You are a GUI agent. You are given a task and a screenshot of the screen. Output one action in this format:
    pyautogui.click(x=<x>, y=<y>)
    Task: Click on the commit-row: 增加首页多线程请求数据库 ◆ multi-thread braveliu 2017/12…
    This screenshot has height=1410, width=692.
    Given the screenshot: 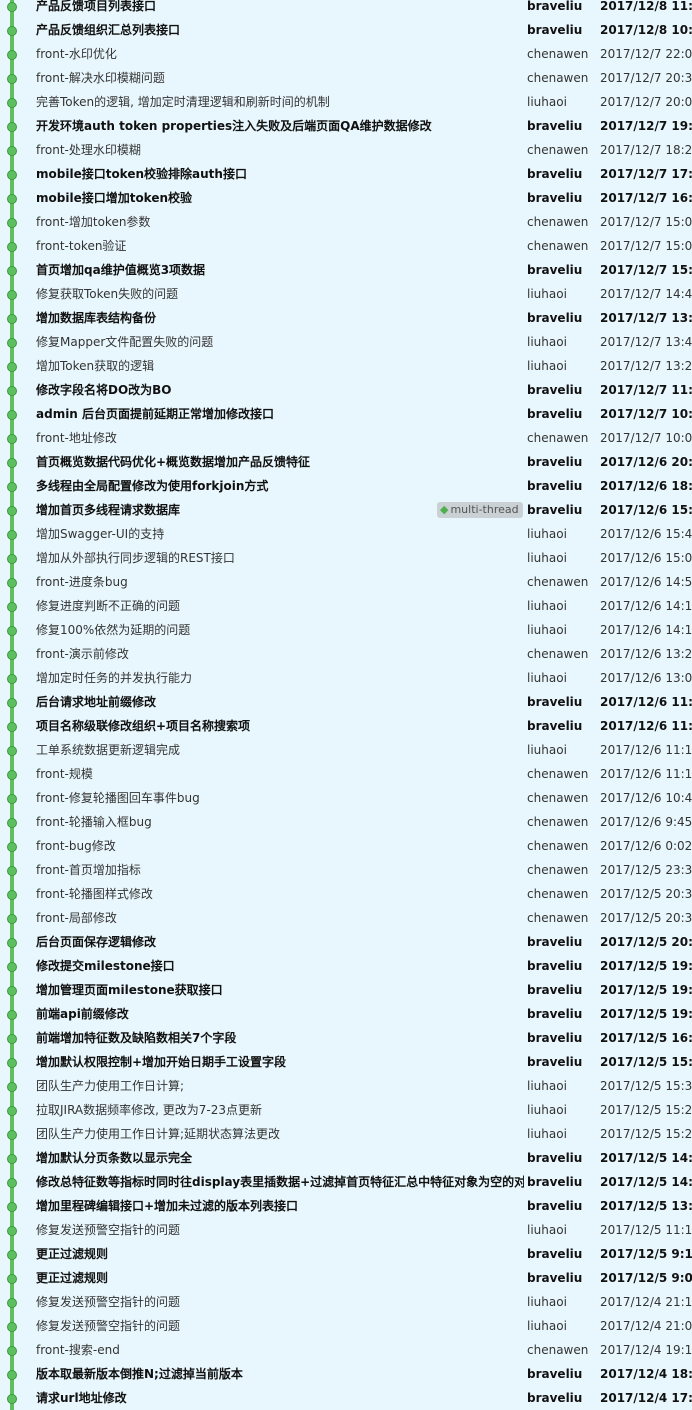 What is the action you would take?
    pyautogui.click(x=346, y=510)
    